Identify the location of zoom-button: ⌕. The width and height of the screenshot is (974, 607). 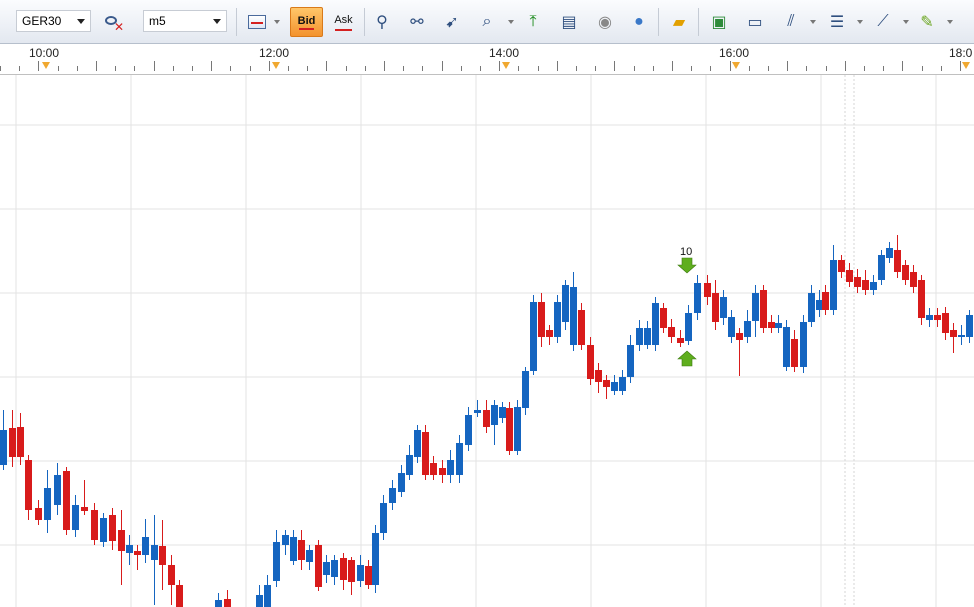
(487, 22).